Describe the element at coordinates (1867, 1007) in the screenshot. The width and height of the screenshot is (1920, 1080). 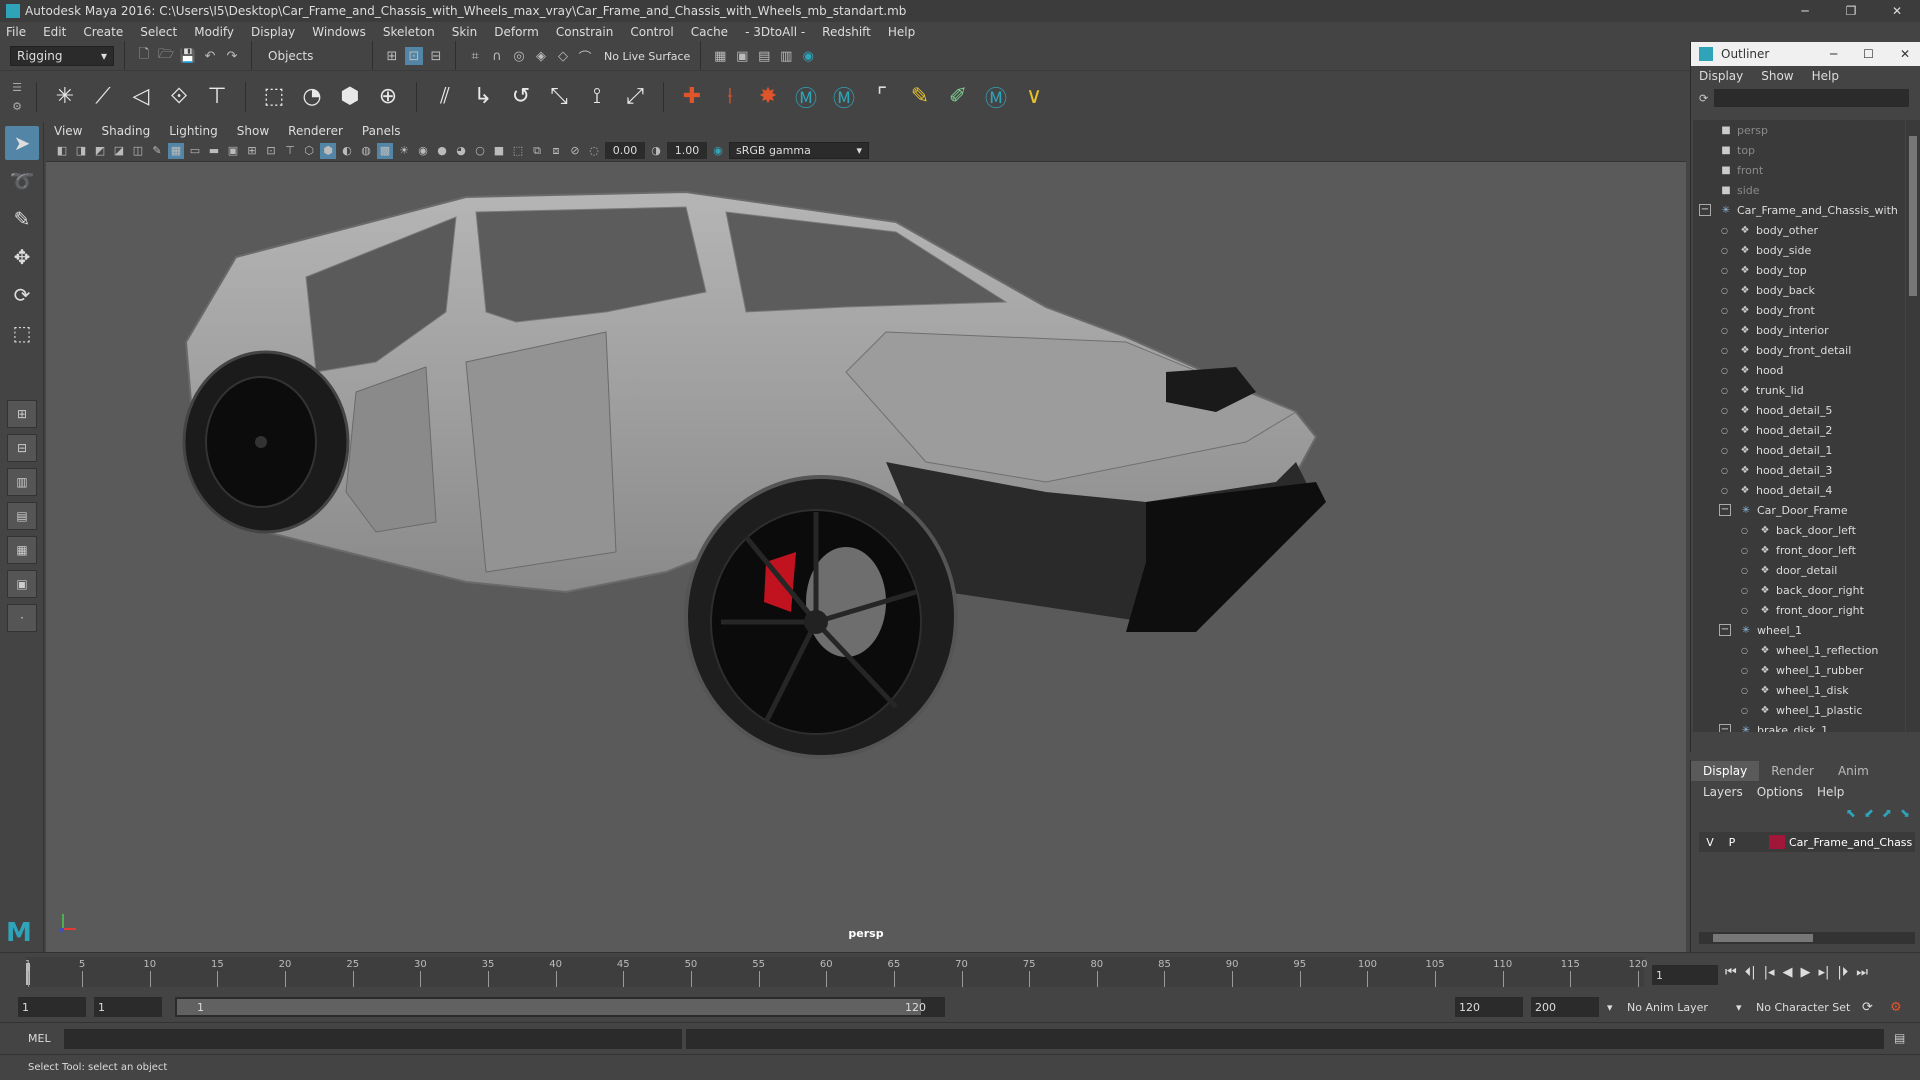
I see `auto-key-icon: ⟳` at that location.